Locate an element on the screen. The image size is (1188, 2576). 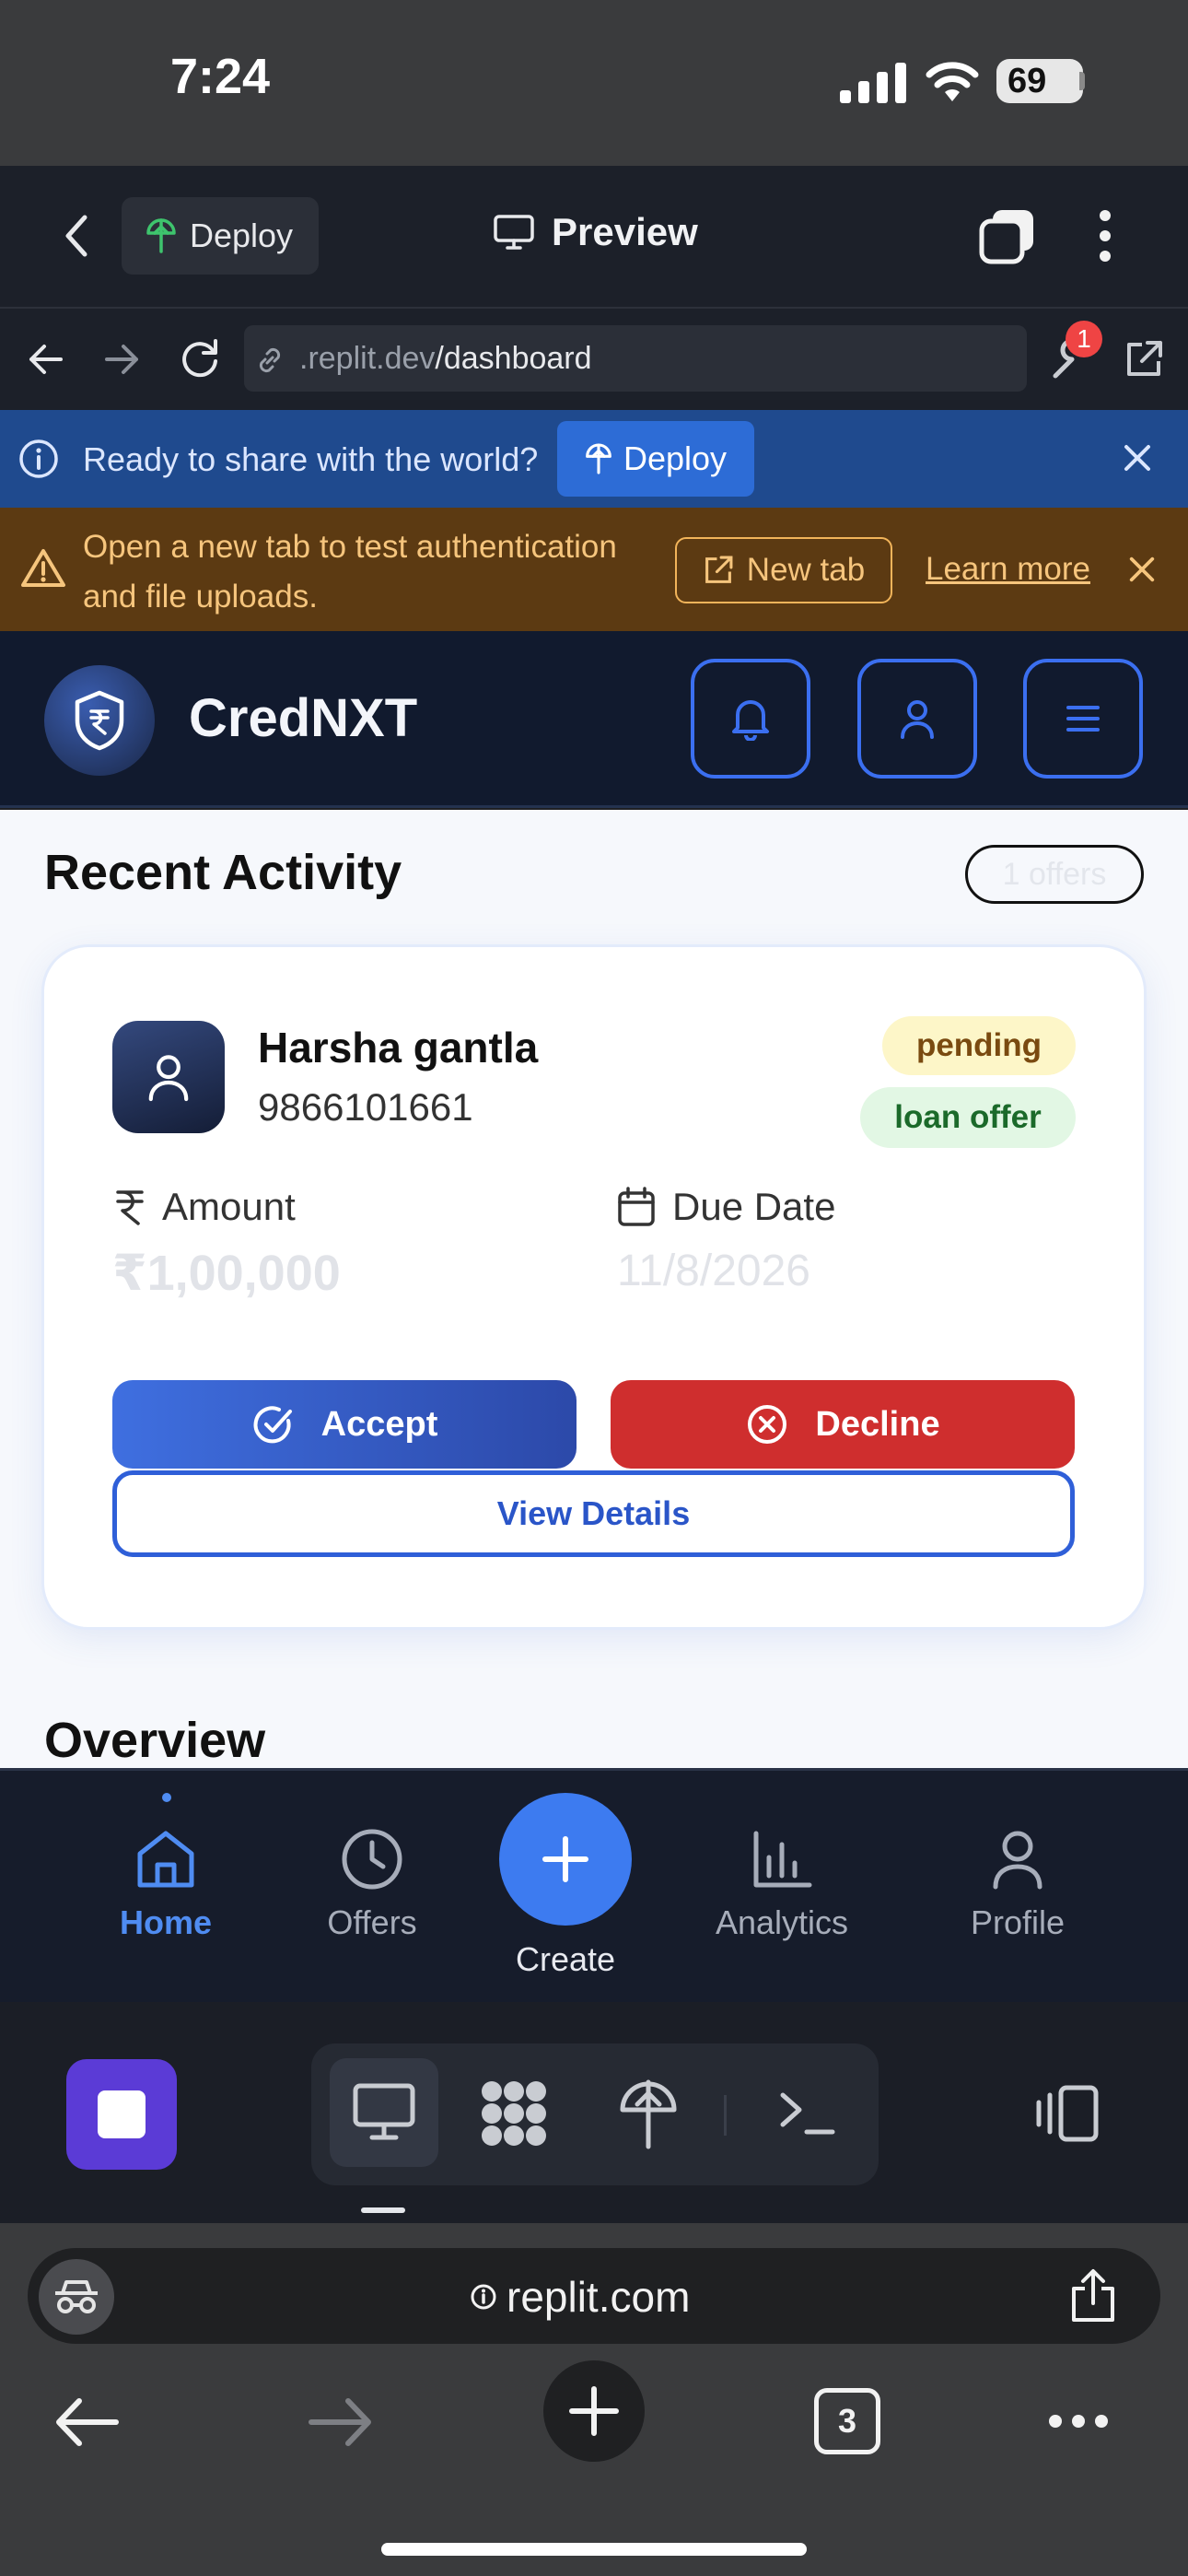
toolbar-divider is located at coordinates (725, 2115).